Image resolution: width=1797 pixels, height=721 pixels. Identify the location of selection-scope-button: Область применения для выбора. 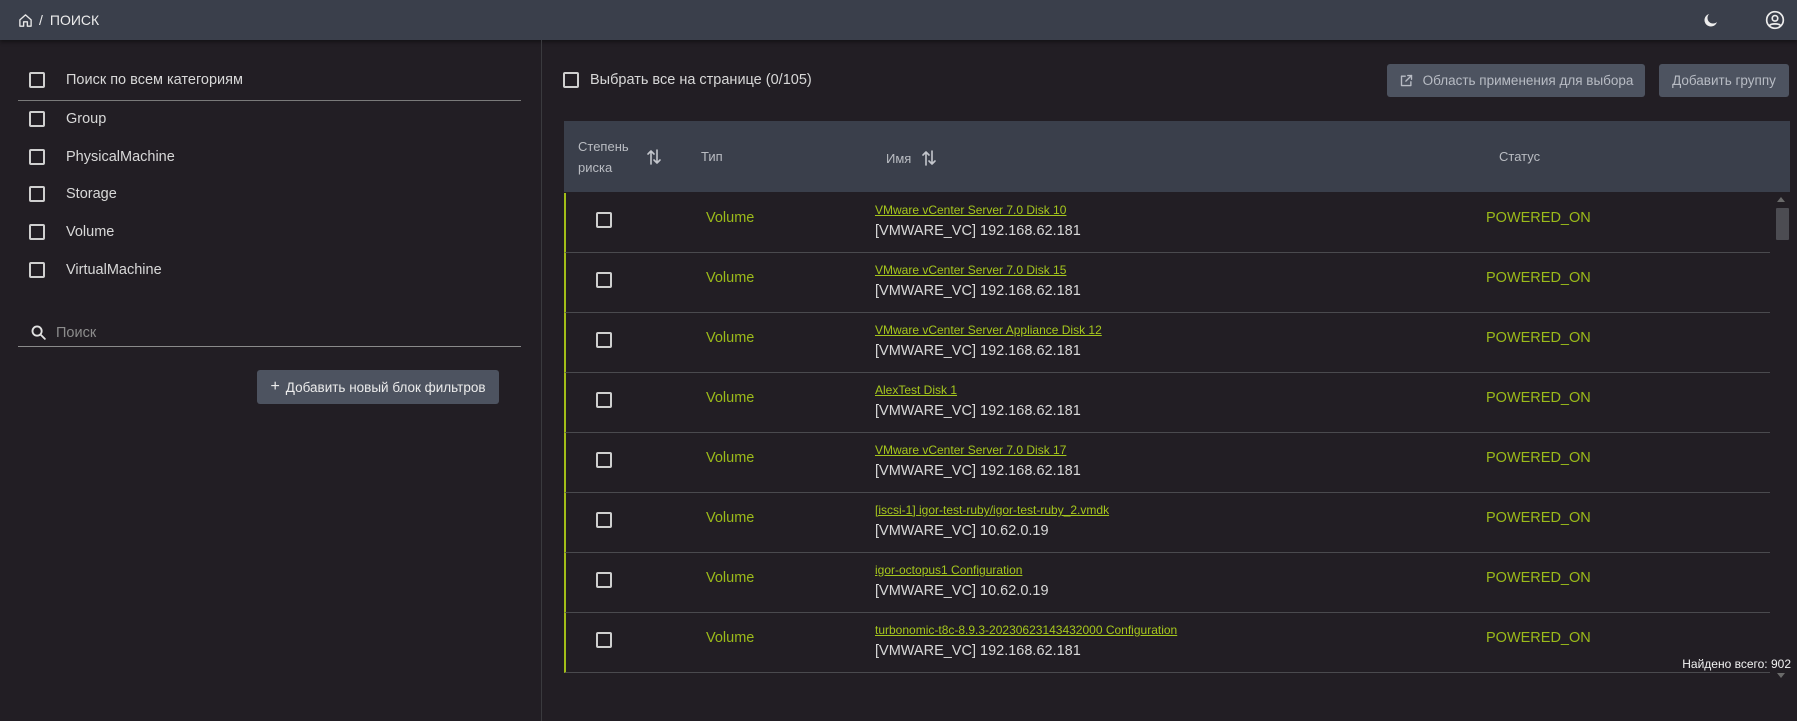
(1516, 80).